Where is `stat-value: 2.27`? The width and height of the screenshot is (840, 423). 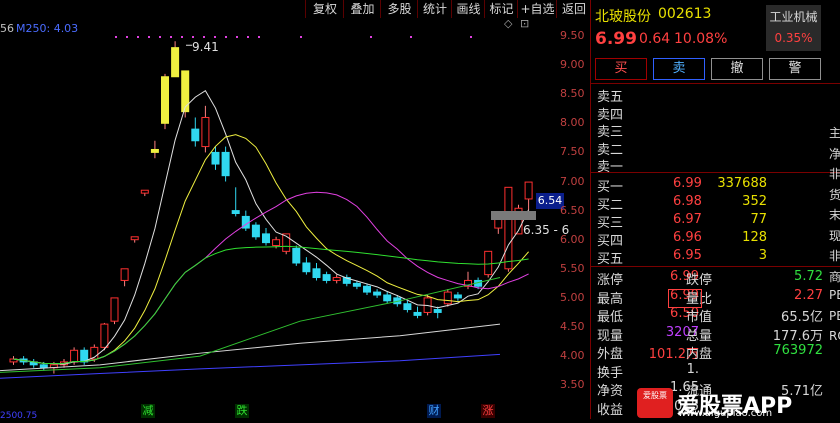 stat-value: 2.27 is located at coordinates (808, 295).